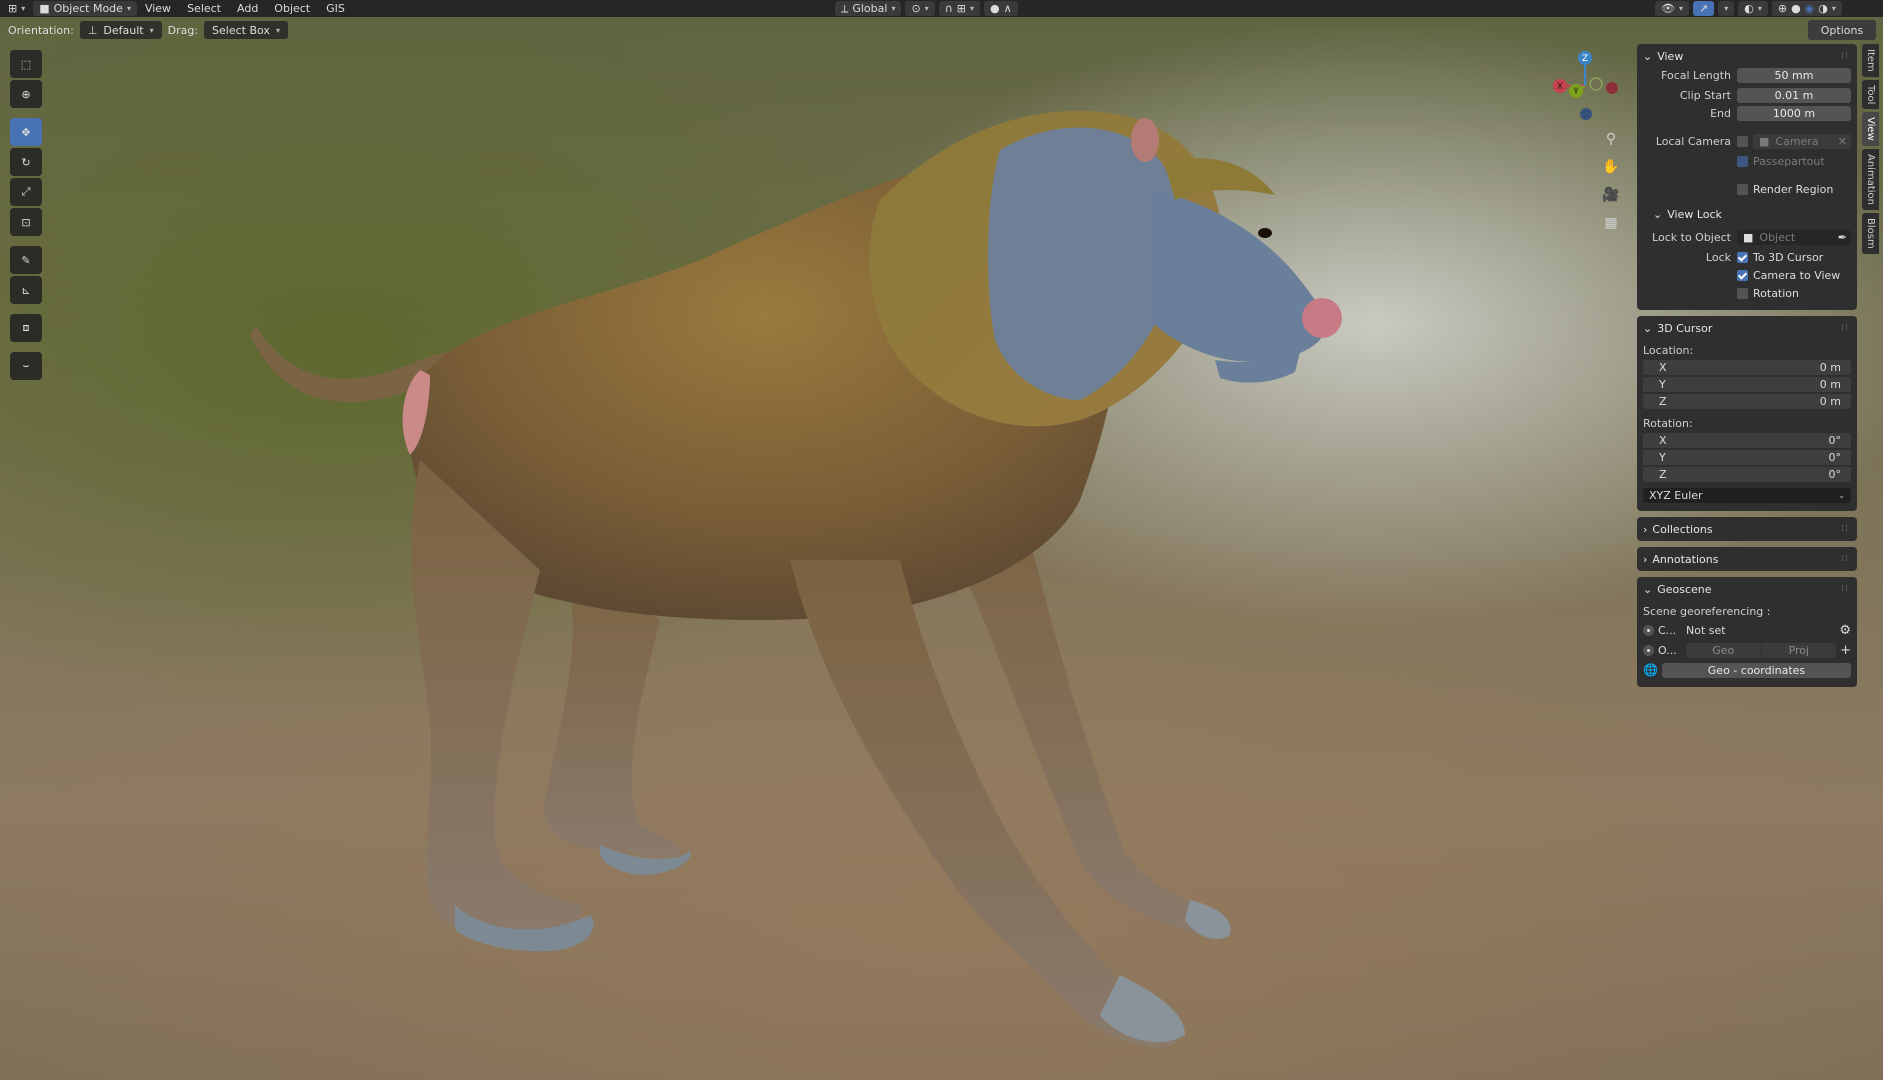 The width and height of the screenshot is (1883, 1080). Describe the element at coordinates (26, 366) in the screenshot. I see `curve-tool: ⌣` at that location.